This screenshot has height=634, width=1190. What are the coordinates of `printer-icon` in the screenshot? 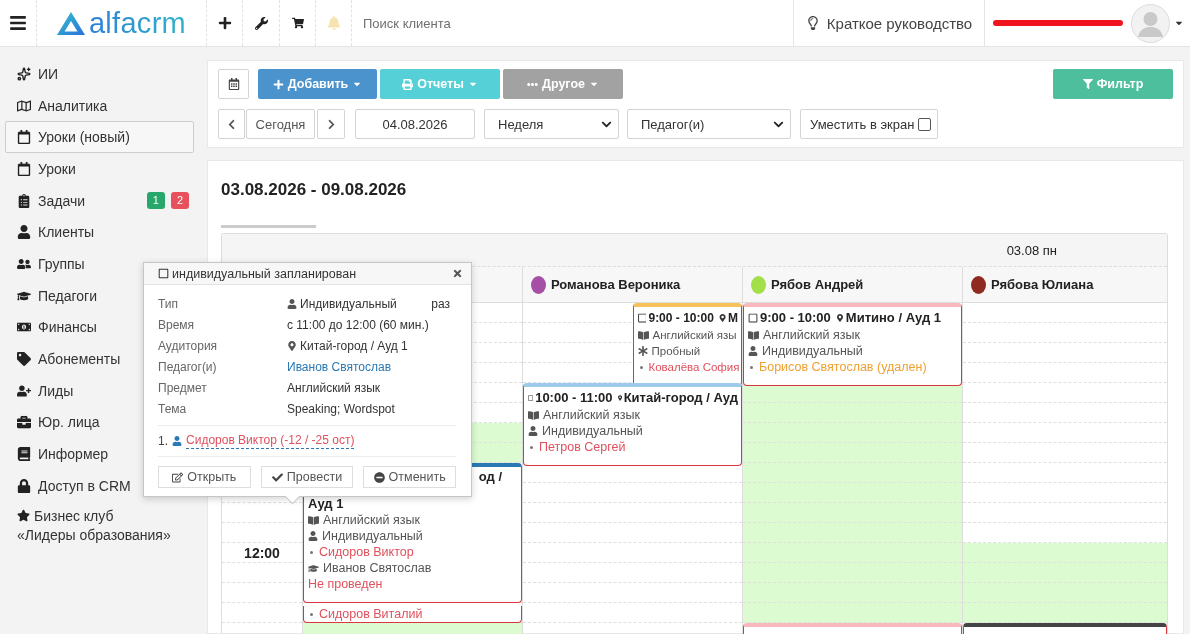 It's located at (408, 84).